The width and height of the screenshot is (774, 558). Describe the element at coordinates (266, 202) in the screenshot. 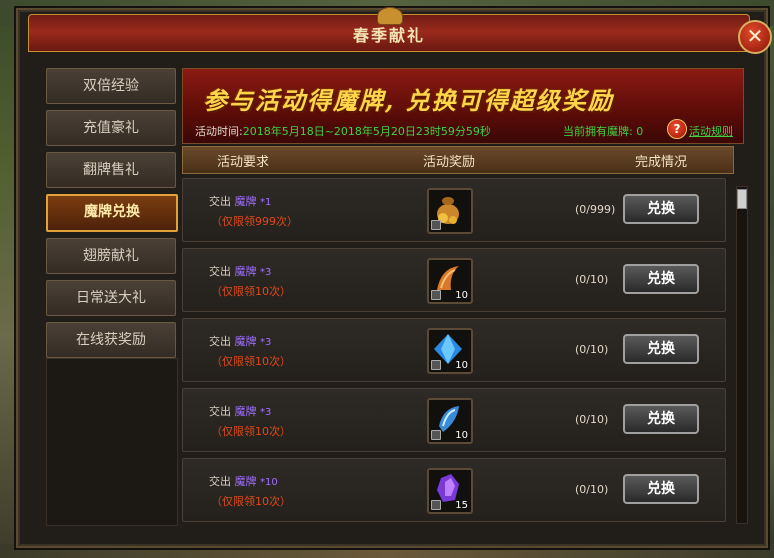

I see `item-multiplier: *1` at that location.